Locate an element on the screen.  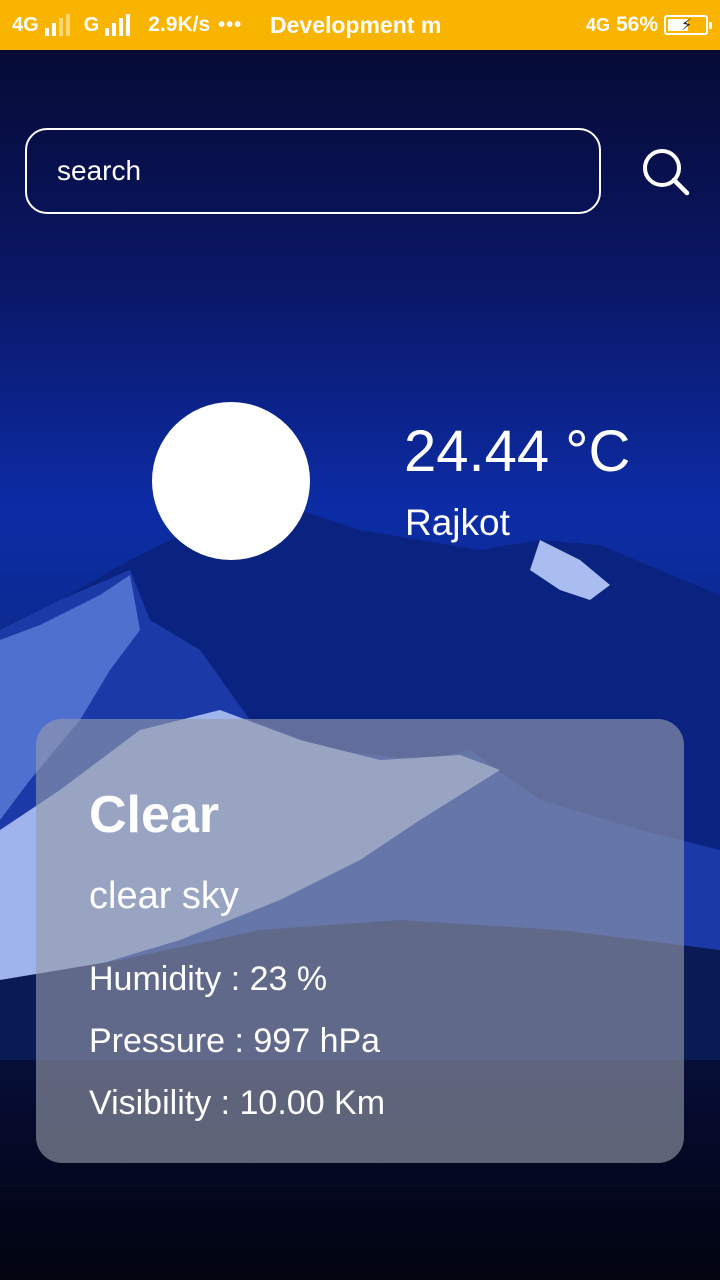
network-speed: 2.9K/s is located at coordinates (179, 24).